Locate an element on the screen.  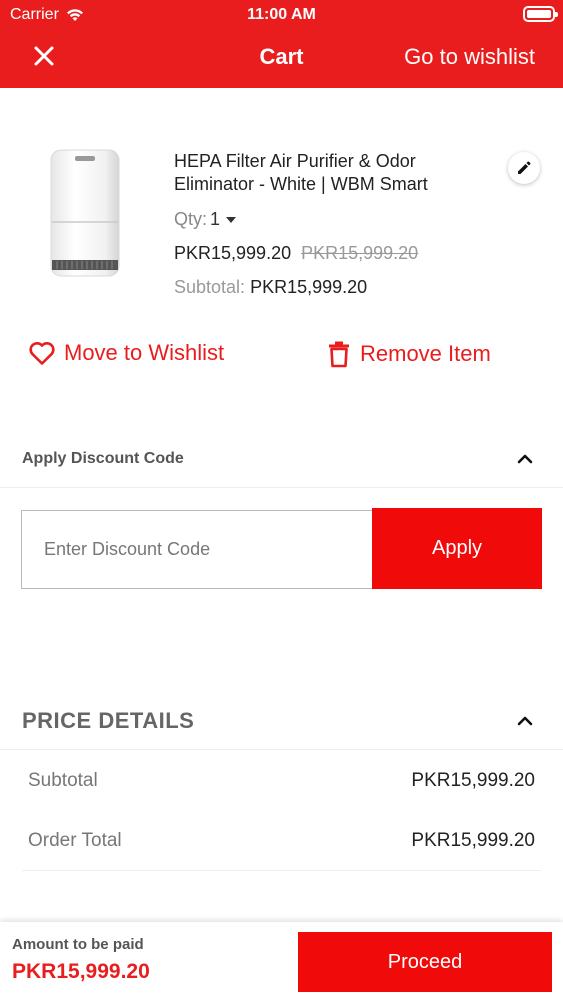
item-subtotal-value: PKR15,999.20 is located at coordinates (309, 287).